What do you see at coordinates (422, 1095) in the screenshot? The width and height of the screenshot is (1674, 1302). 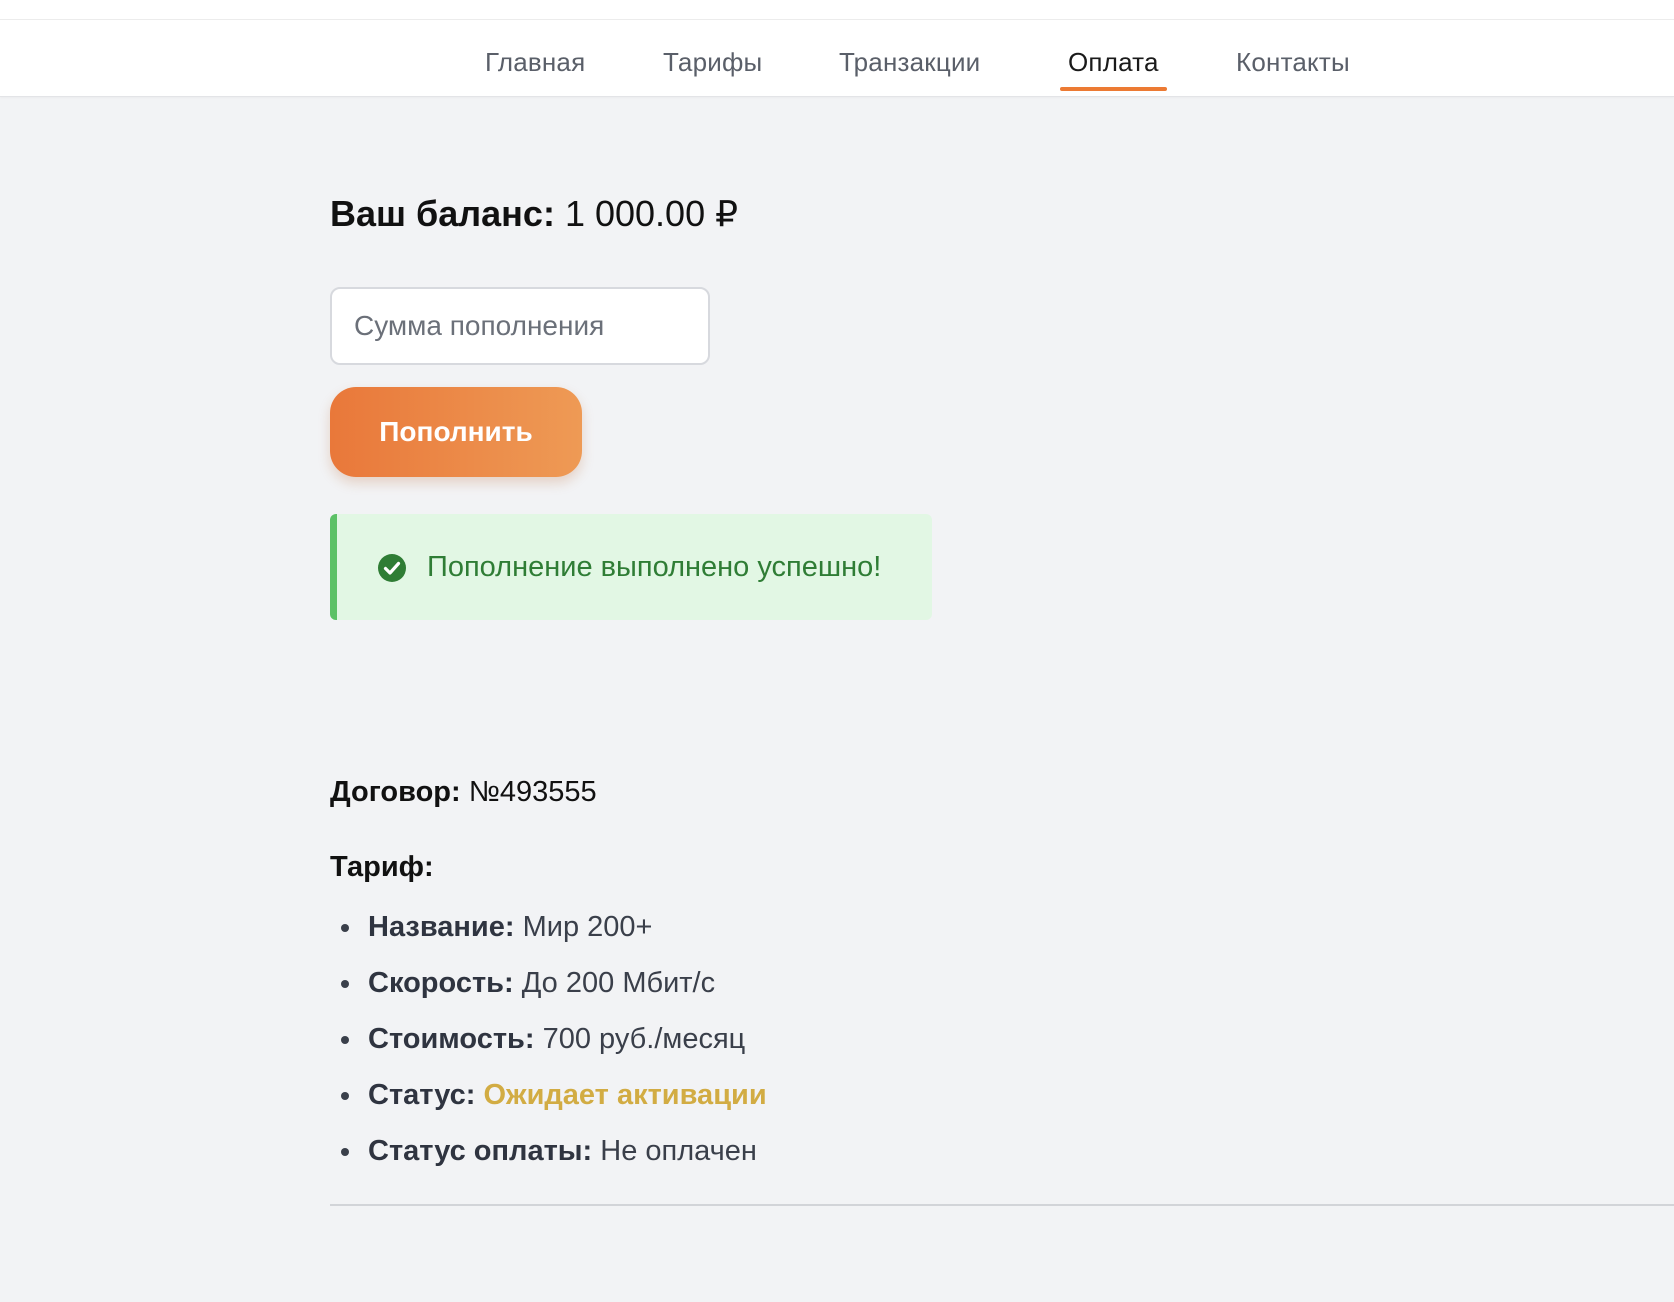 I see `tariff-item-label: Статус:` at bounding box center [422, 1095].